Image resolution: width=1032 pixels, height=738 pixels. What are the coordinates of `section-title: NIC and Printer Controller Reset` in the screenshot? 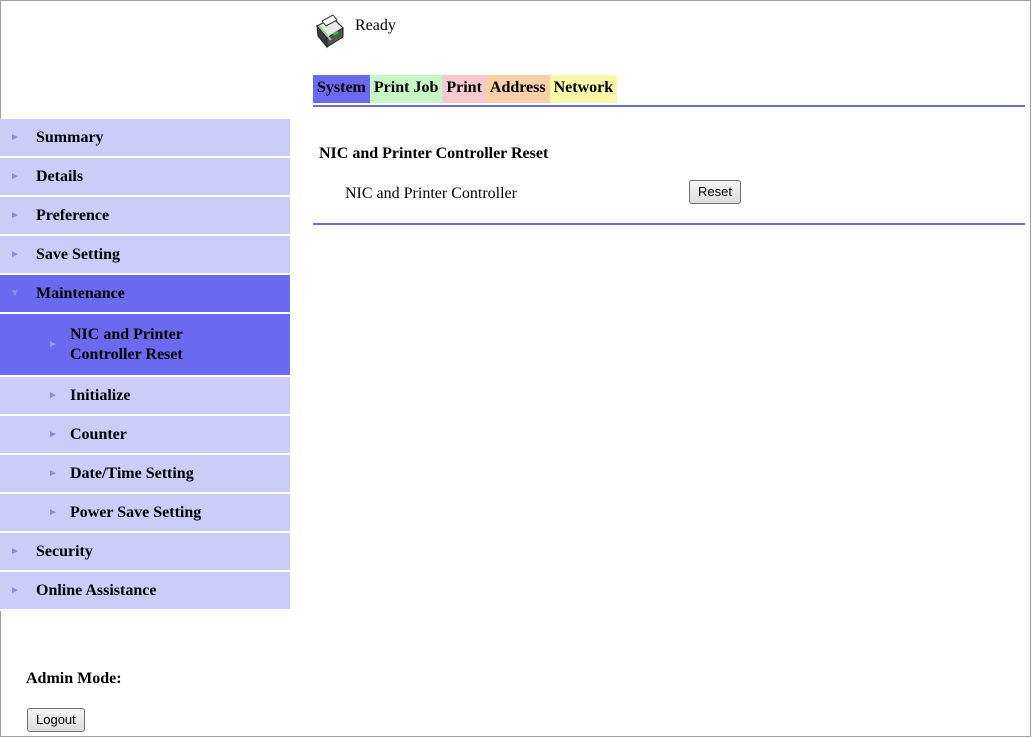 It's located at (434, 153).